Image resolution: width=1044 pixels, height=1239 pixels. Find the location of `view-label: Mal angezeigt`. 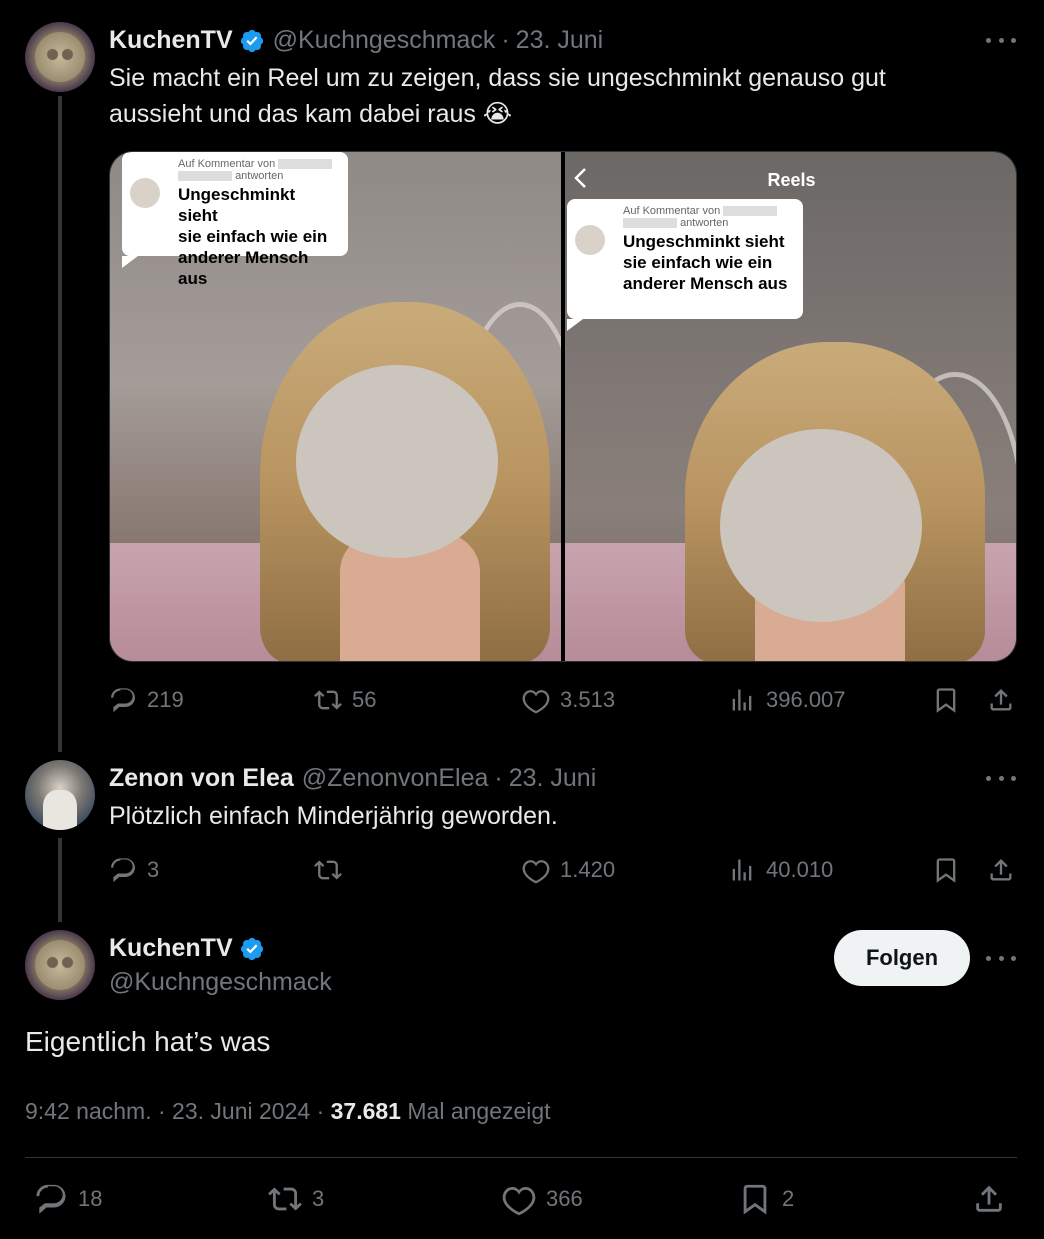

view-label: Mal angezeigt is located at coordinates (479, 1111).